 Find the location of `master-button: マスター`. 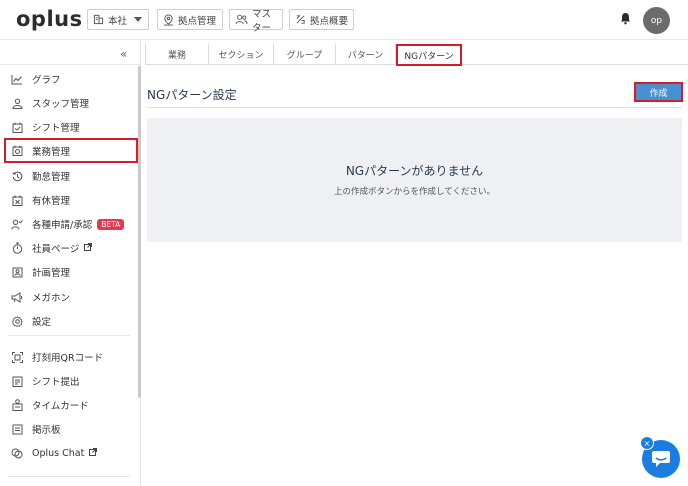

master-button: マスター is located at coordinates (256, 21).